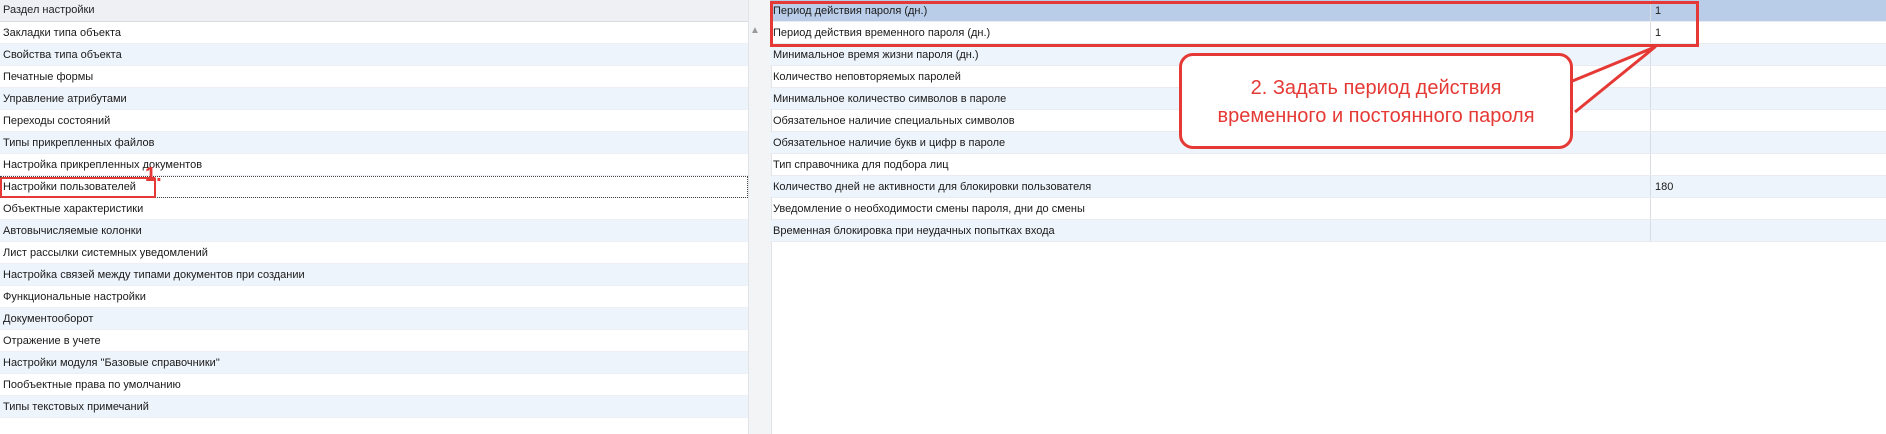  Describe the element at coordinates (1376, 116) in the screenshot. I see `callout-text-line-2: временного и постоянного пароля` at that location.